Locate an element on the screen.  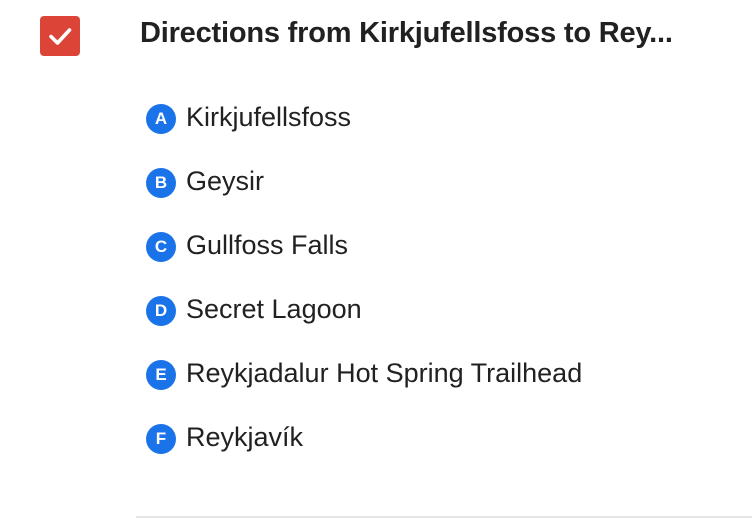
stop-label: Secret Lagoon is located at coordinates (274, 309).